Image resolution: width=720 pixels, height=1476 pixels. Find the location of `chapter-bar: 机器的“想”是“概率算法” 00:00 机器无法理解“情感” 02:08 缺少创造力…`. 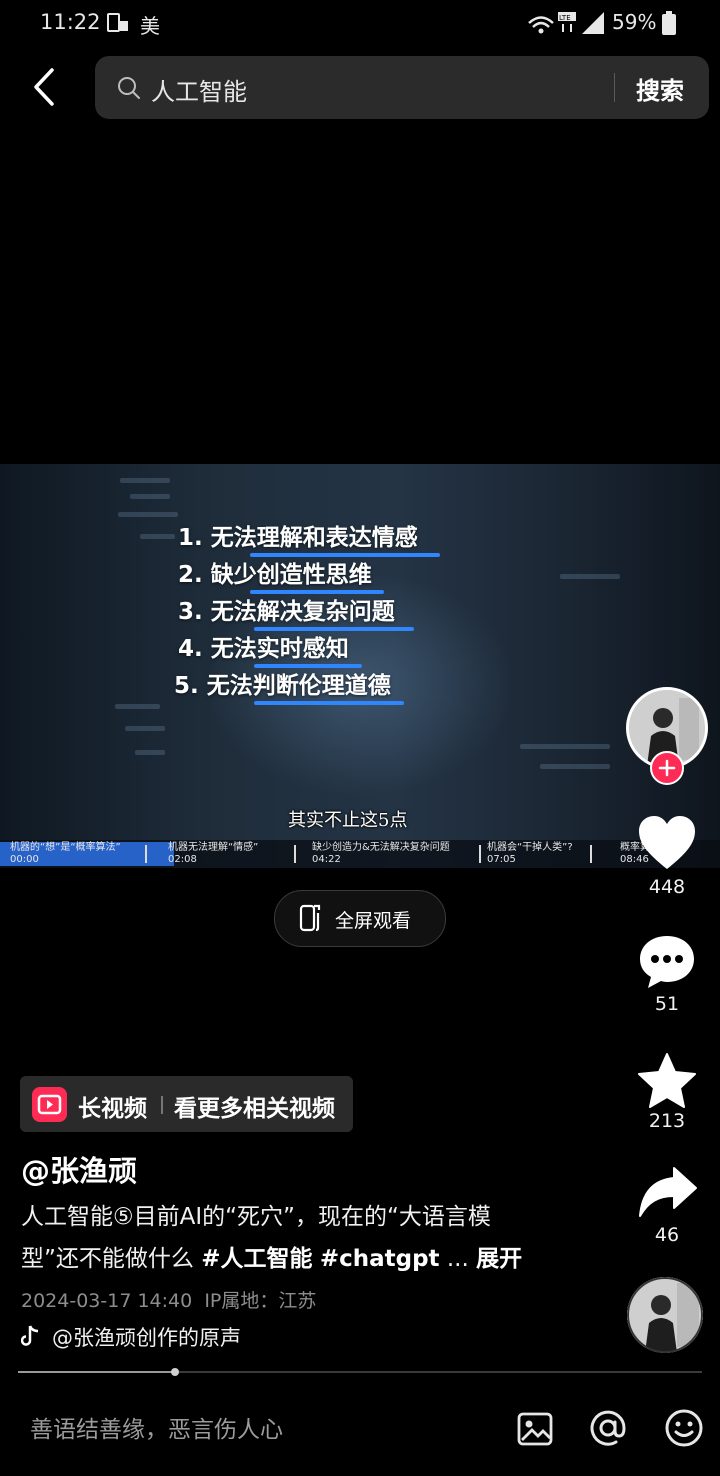

chapter-bar: 机器的“想”是“概率算法” 00:00 机器无法理解“情感” 02:08 缺少创造力… is located at coordinates (360, 854).